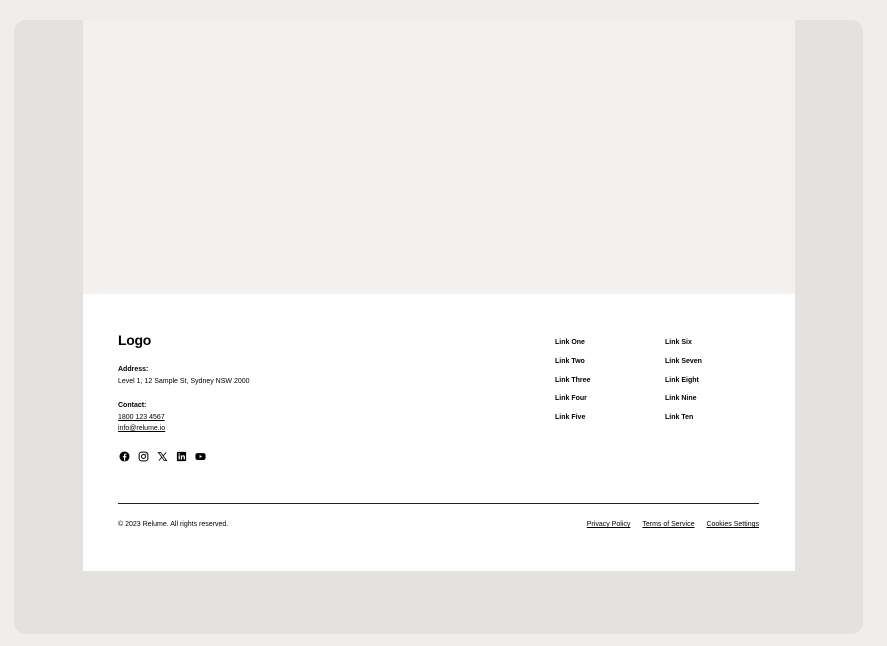  What do you see at coordinates (572, 404) in the screenshot?
I see `footer-link: Link Four` at bounding box center [572, 404].